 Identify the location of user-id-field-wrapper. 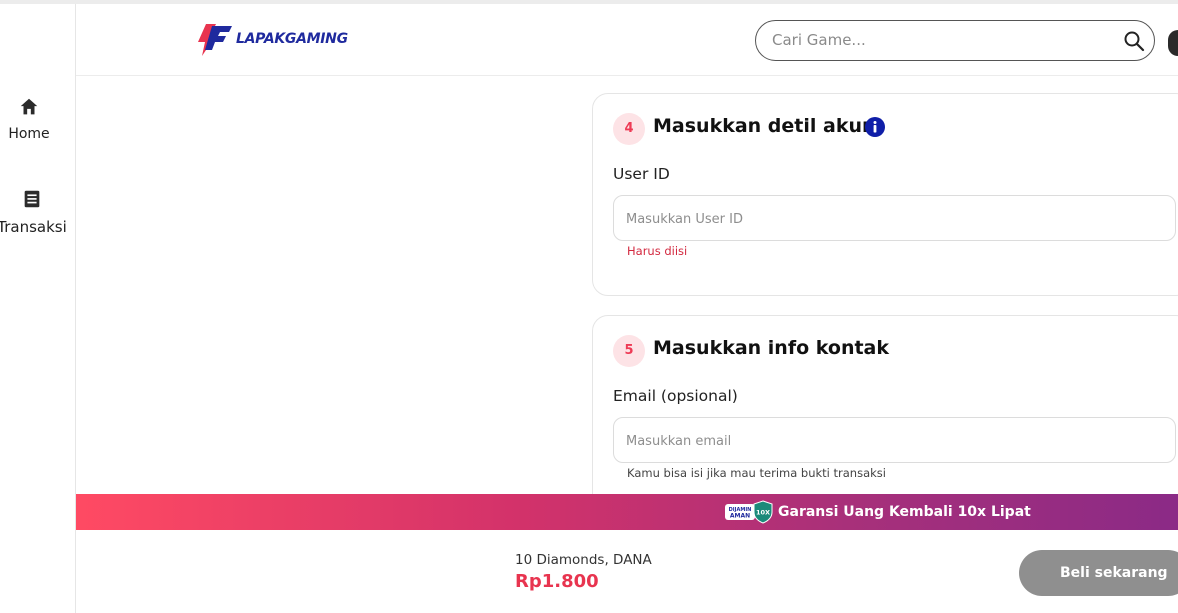
(894, 218).